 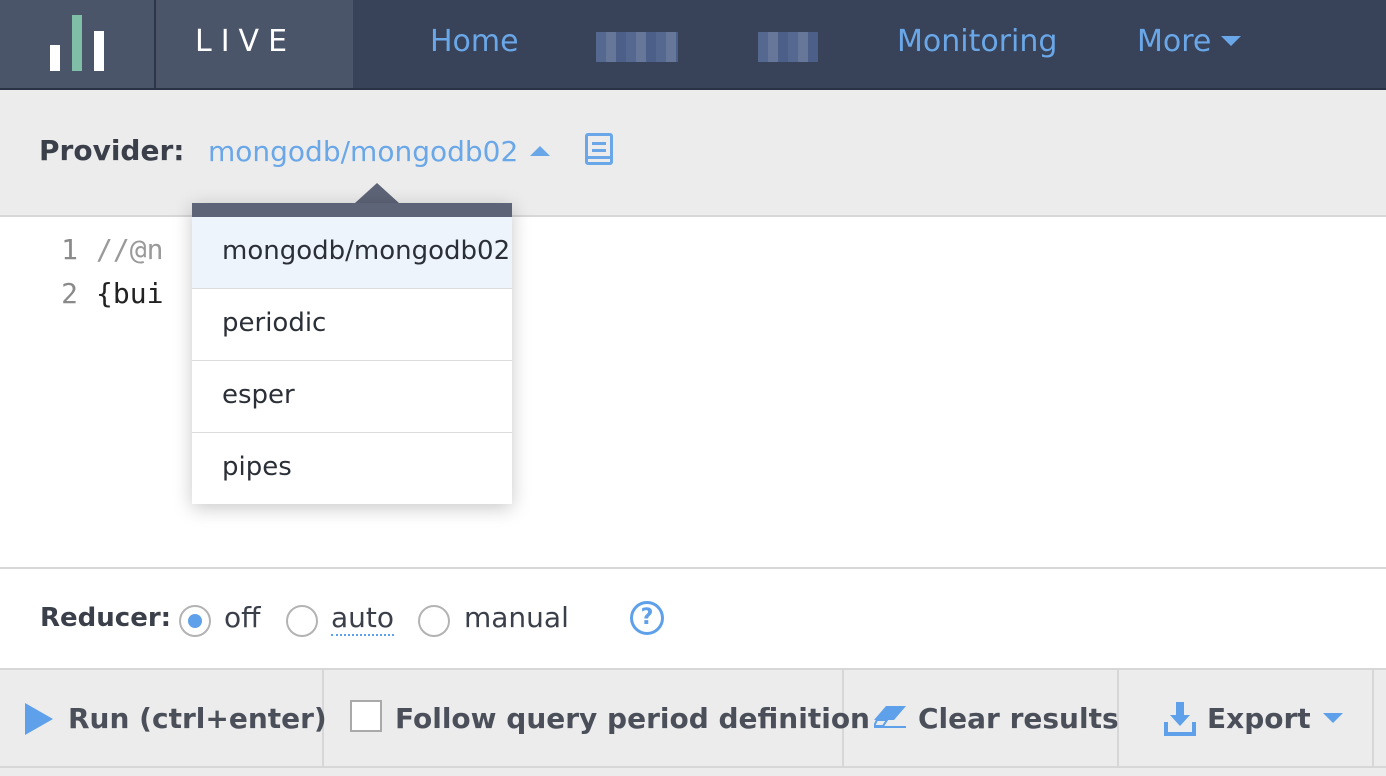 I want to click on reducer-label: Reducer:, so click(x=106, y=618).